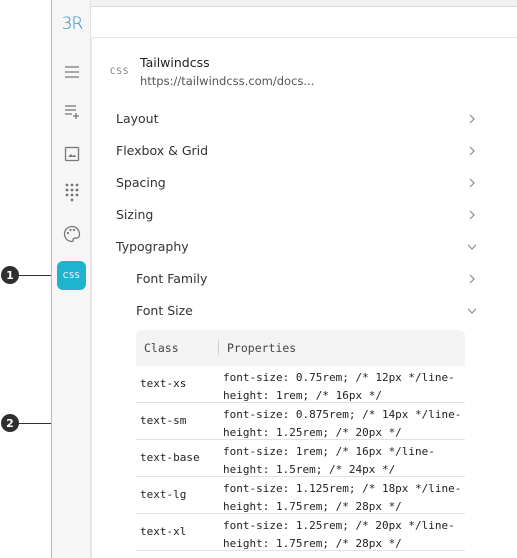  What do you see at coordinates (175, 62) in the screenshot?
I see `panel-title: Tailwindcss` at bounding box center [175, 62].